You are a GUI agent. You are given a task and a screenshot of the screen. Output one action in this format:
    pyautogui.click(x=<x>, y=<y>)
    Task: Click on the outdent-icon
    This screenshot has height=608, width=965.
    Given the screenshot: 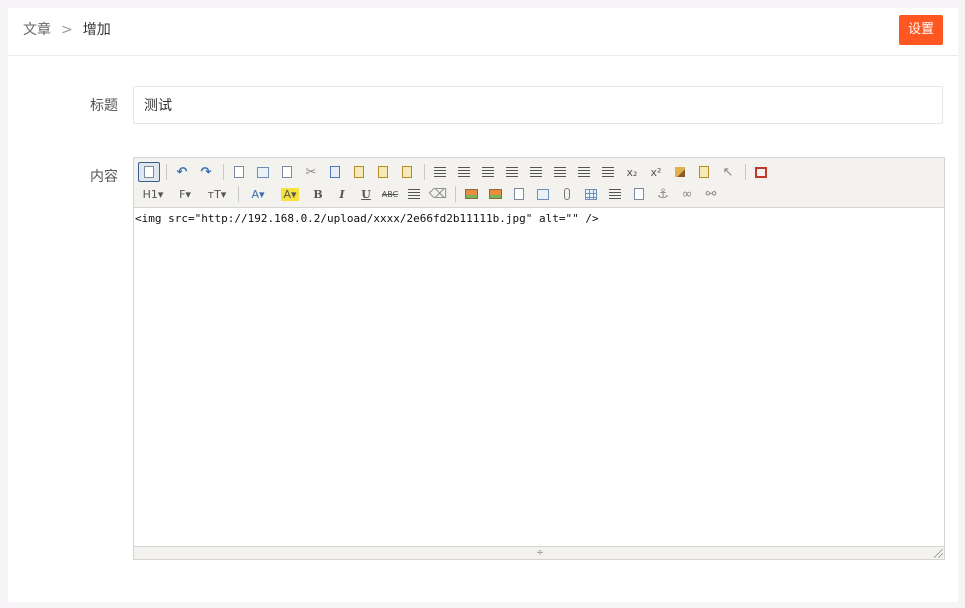 What is the action you would take?
    pyautogui.click(x=608, y=172)
    